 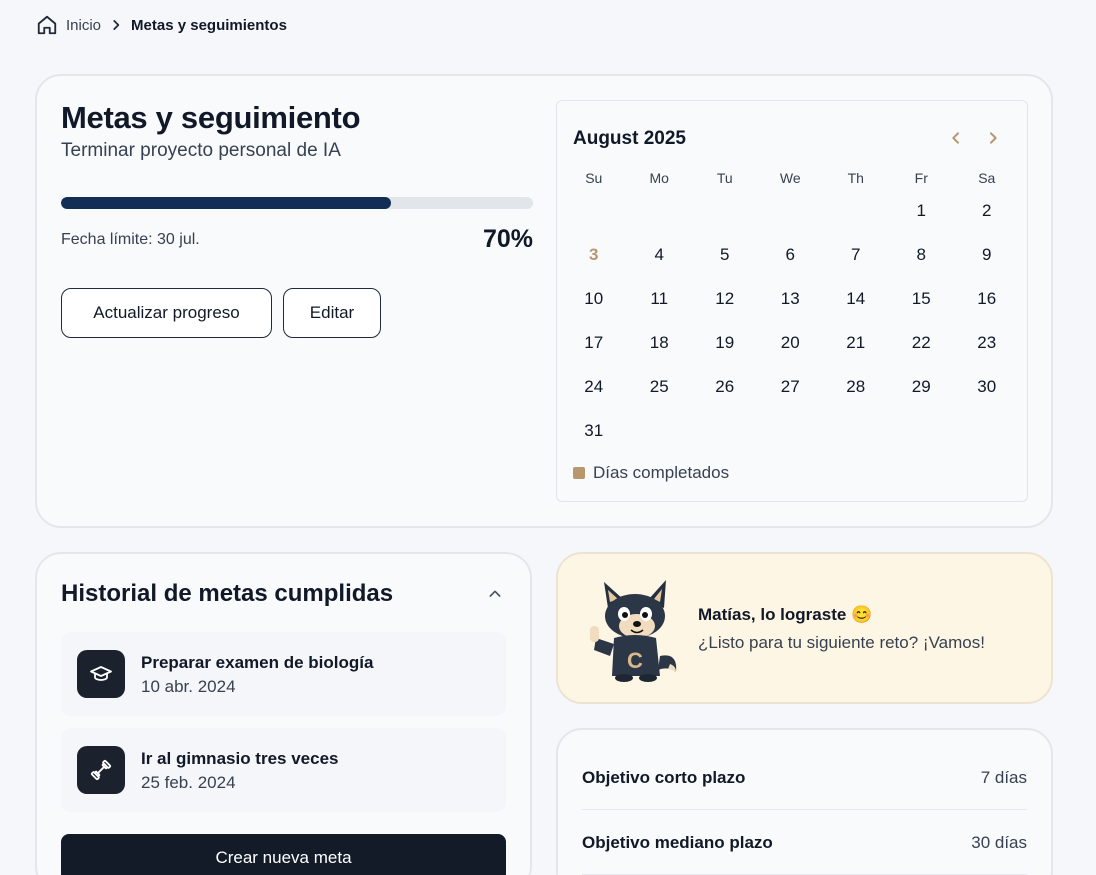 I want to click on objective-value: 30 días, so click(x=999, y=842).